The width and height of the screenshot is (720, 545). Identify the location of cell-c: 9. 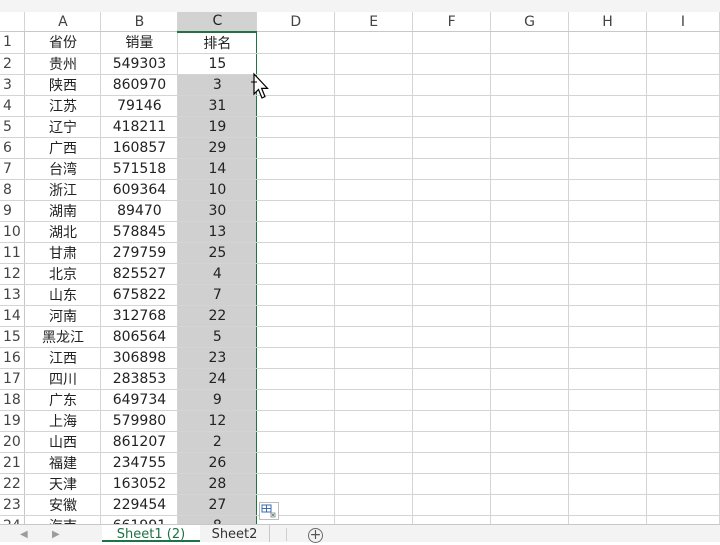
(217, 400).